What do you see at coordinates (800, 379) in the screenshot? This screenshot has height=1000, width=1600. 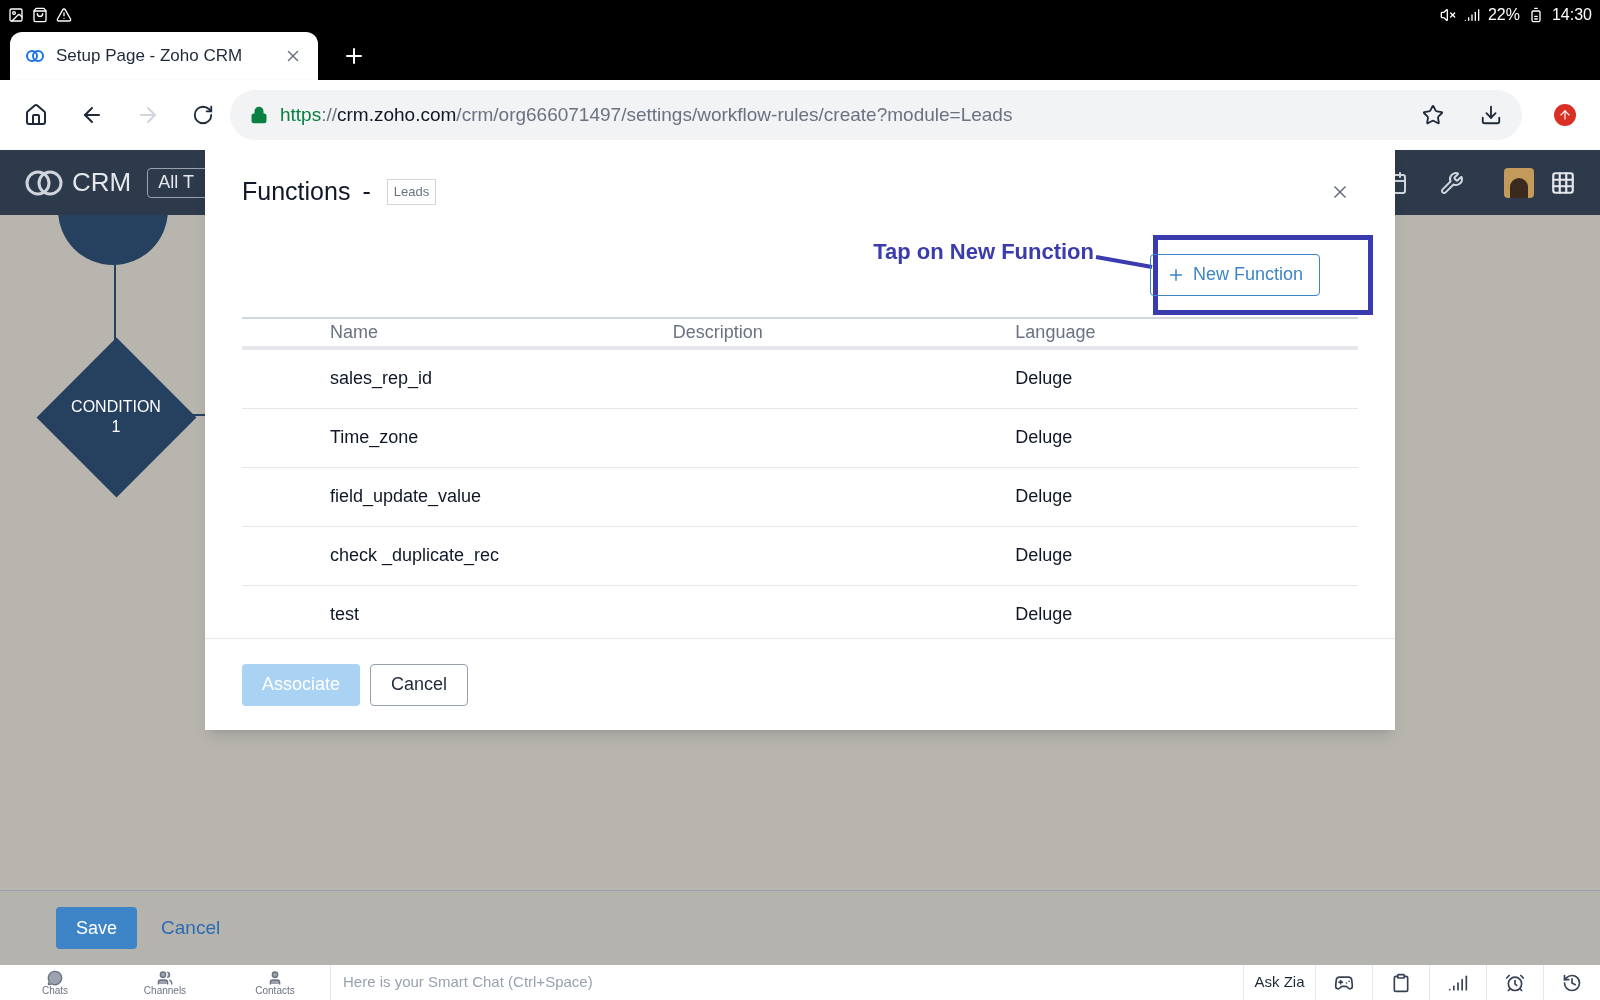 I see `function-row: sales_rep_id Deluge` at bounding box center [800, 379].